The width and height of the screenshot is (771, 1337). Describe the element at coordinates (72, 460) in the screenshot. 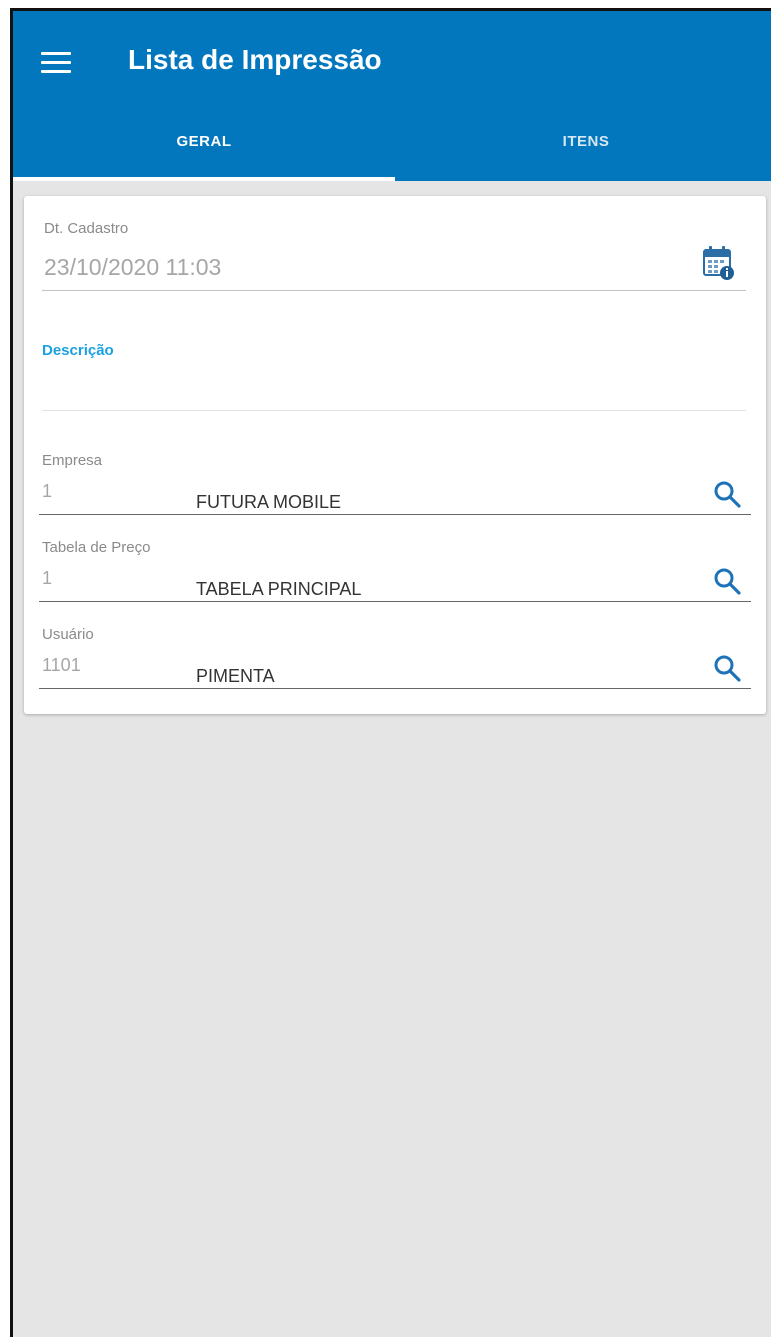

I see `empresa-label: Empresa` at that location.